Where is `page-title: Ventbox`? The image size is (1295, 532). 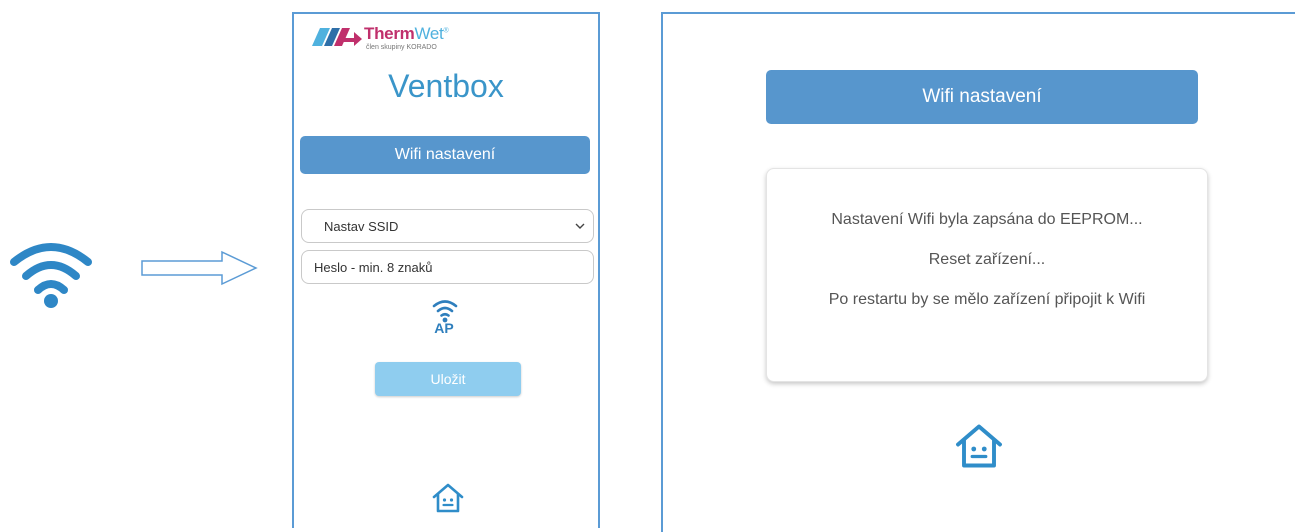
page-title: Ventbox is located at coordinates (446, 86).